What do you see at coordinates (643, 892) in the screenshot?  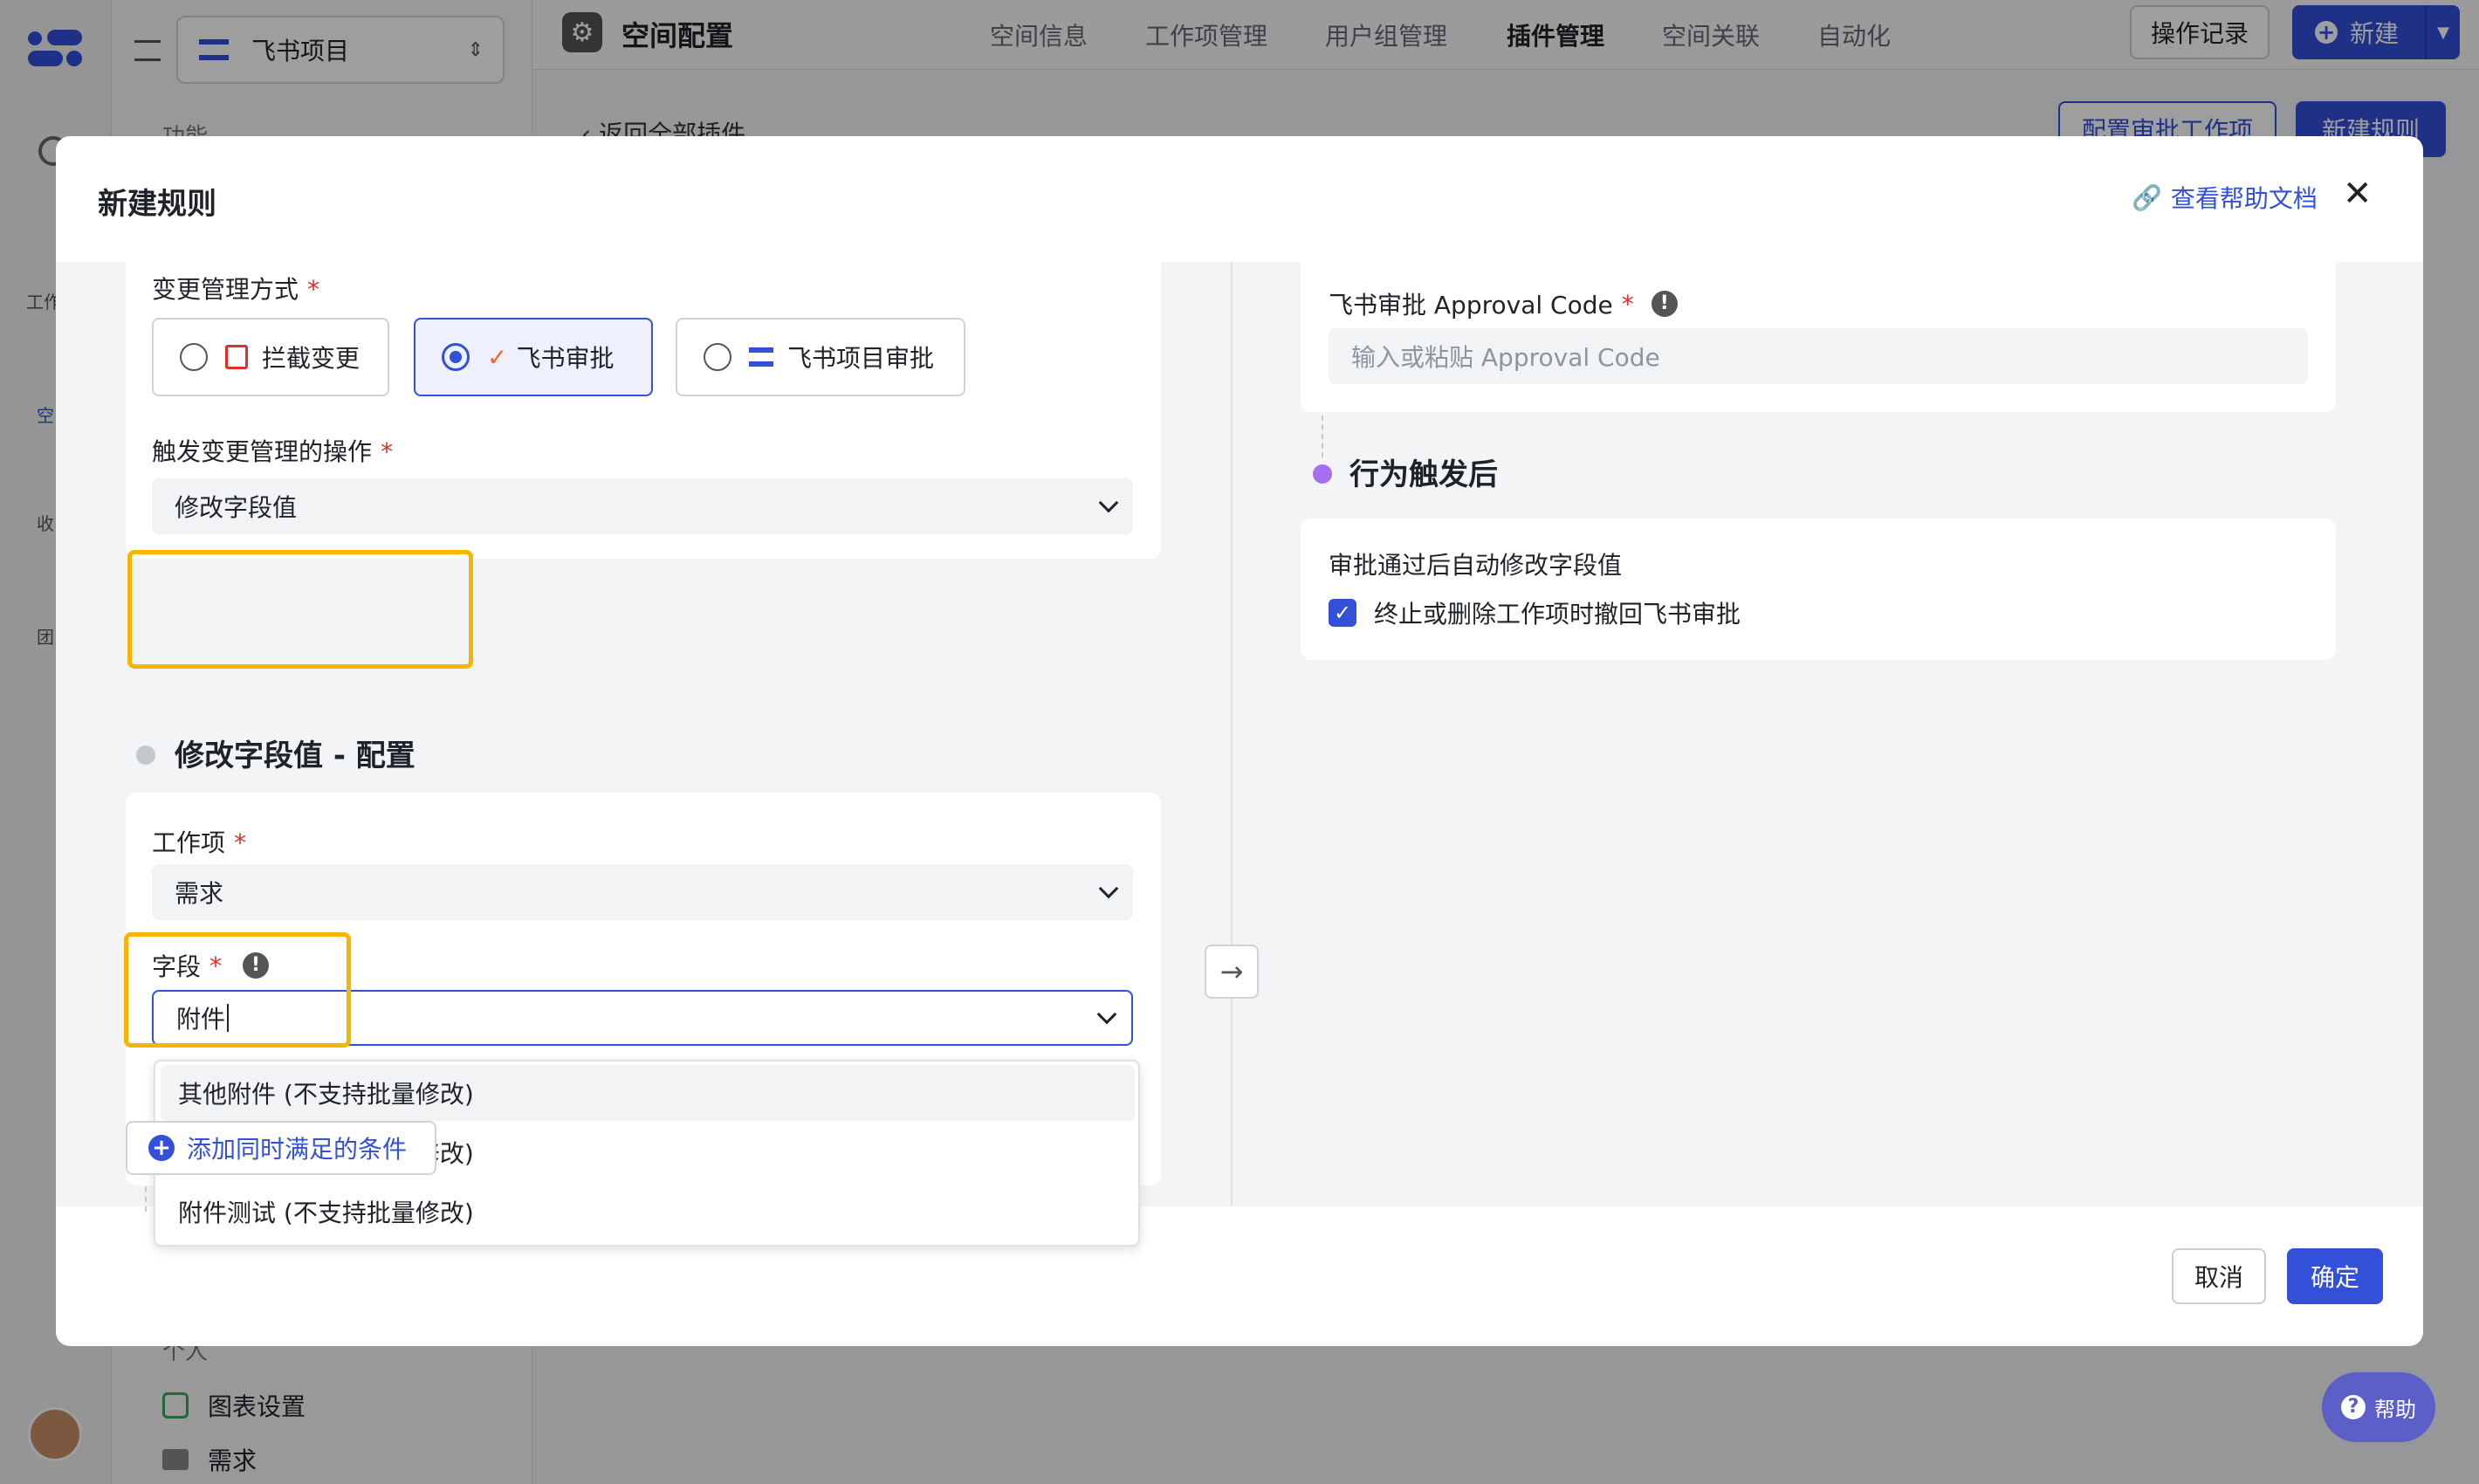 I see `workitem-select: 需求` at bounding box center [643, 892].